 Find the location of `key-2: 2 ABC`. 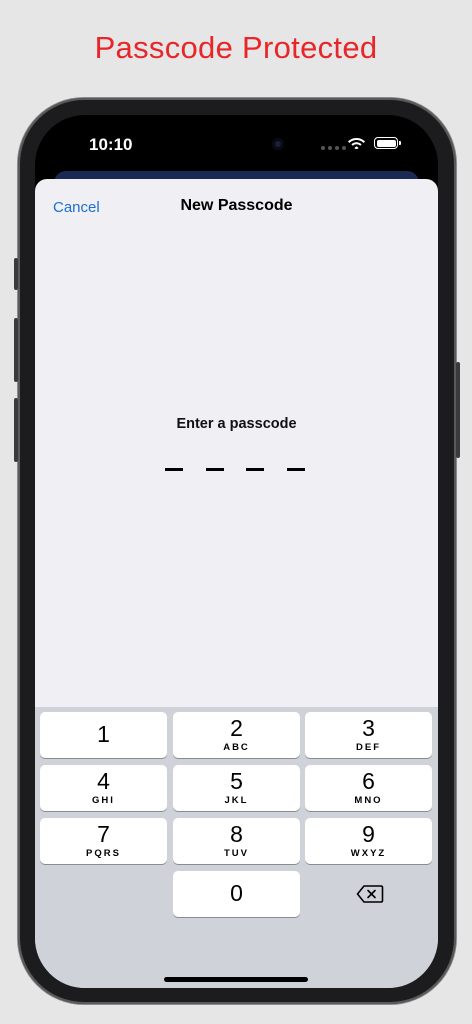

key-2: 2 ABC is located at coordinates (236, 735).